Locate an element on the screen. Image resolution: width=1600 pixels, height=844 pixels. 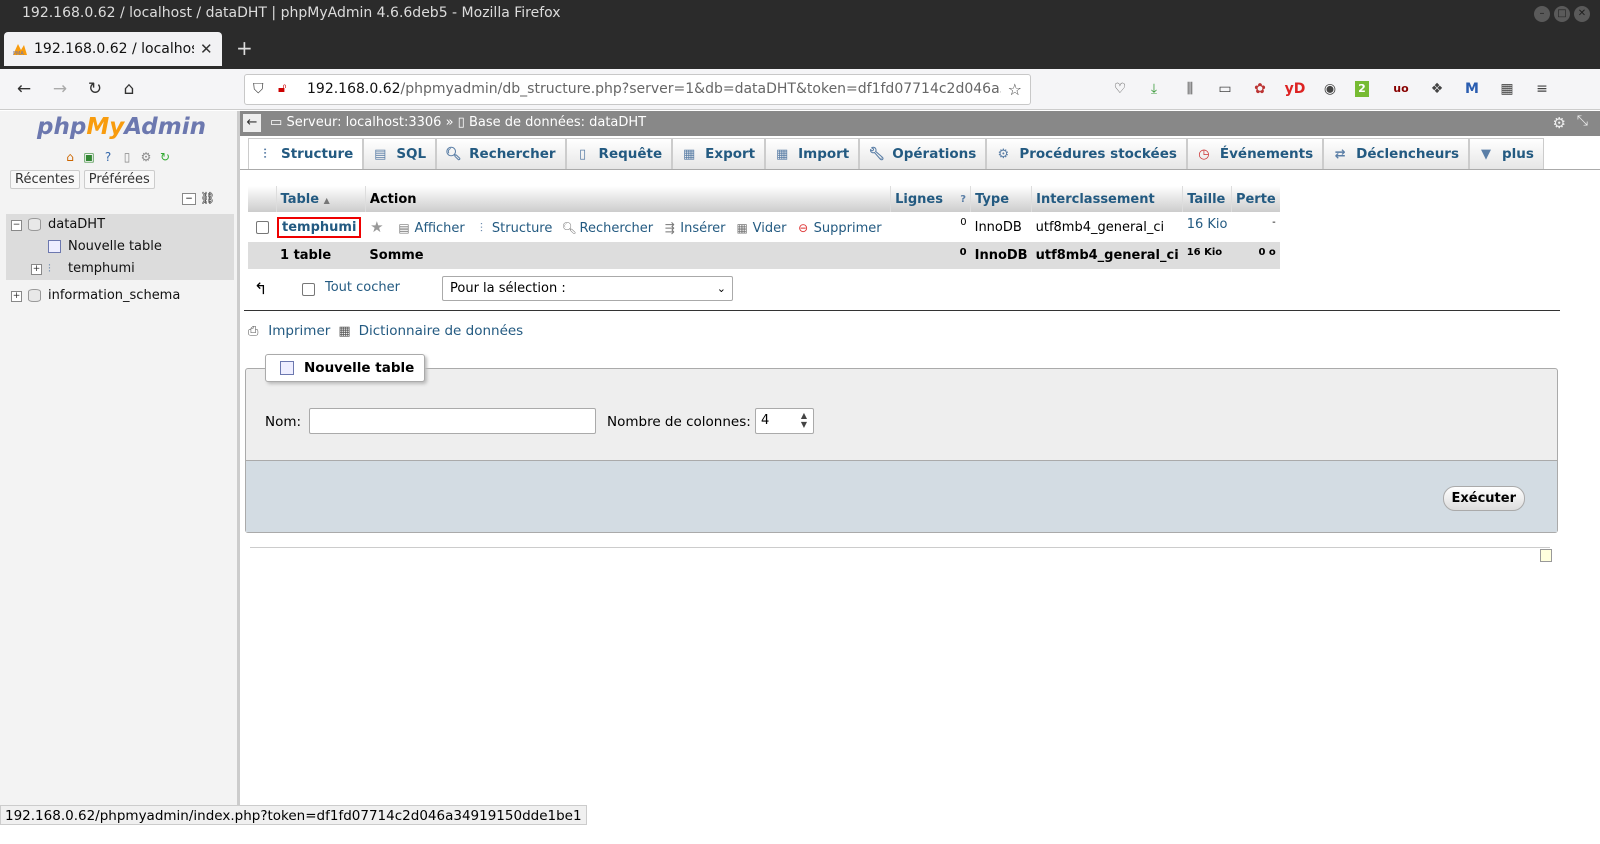
back-icon: ← is located at coordinates (24, 89).